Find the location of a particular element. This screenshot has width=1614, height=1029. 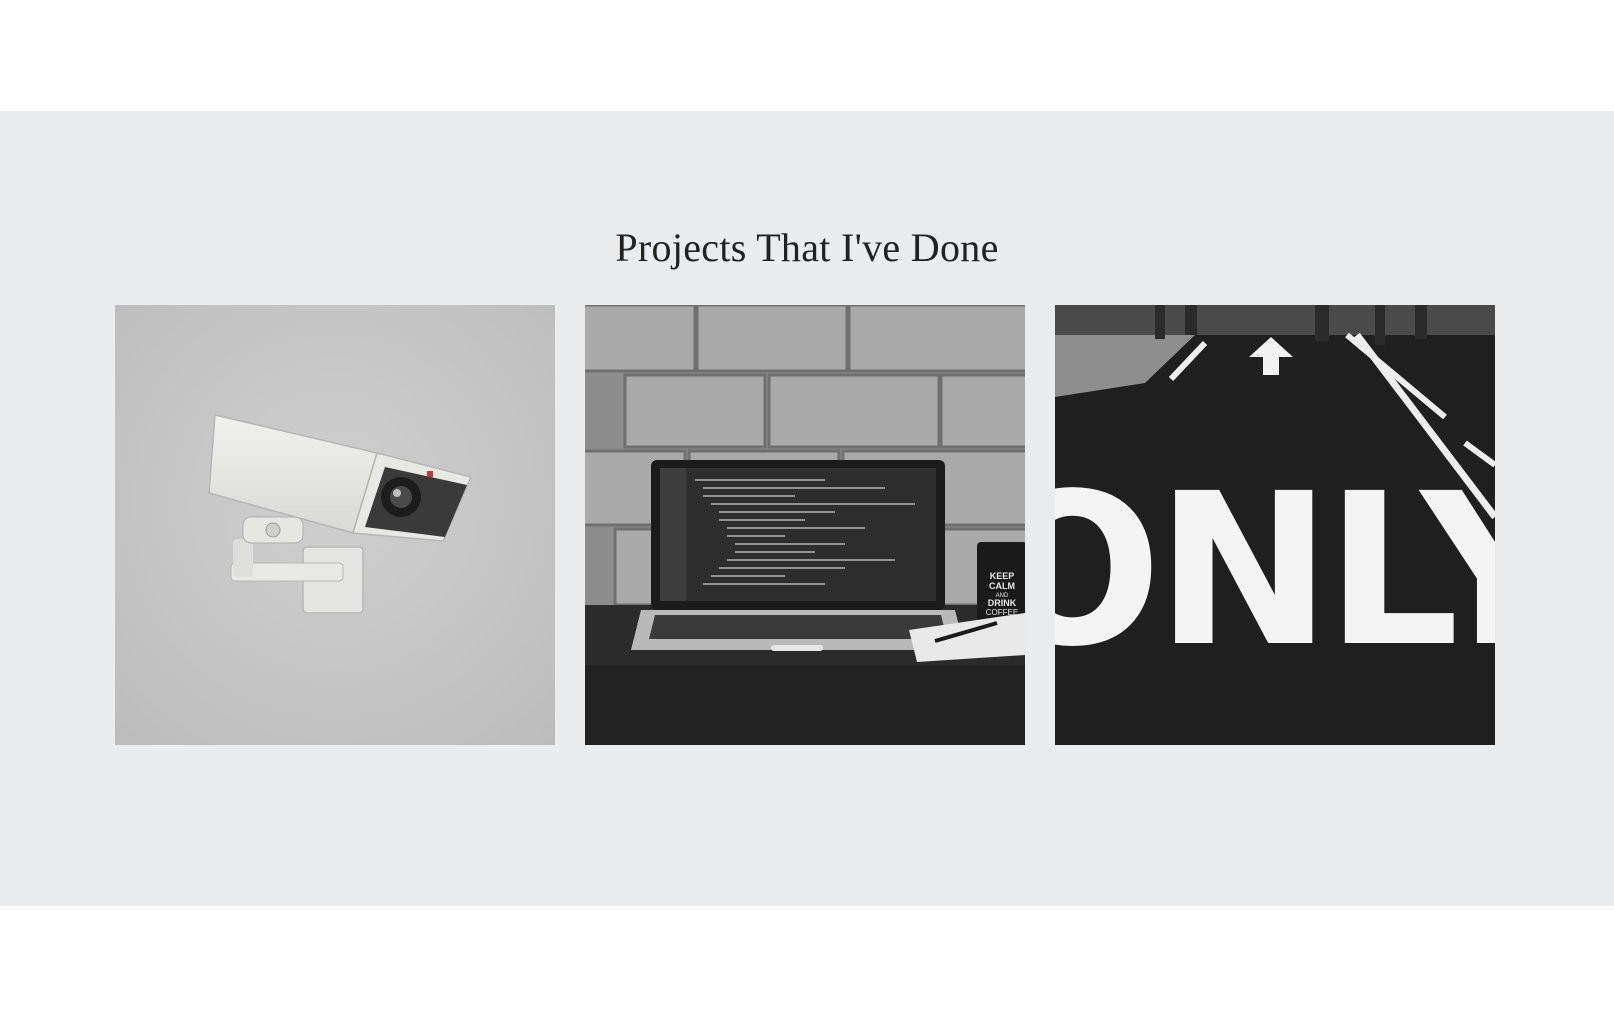

laptop-code-image: KEEP CALM AND DRINK COFFEE is located at coordinates (805, 525).